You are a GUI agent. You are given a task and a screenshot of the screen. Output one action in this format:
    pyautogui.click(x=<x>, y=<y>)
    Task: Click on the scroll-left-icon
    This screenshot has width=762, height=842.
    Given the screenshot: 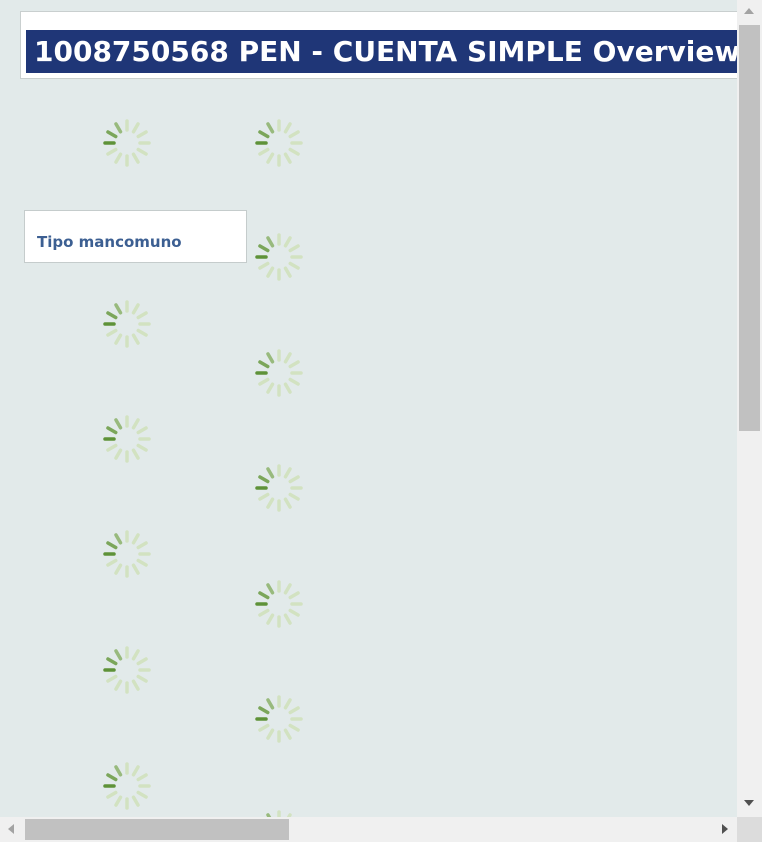 What is the action you would take?
    pyautogui.click(x=11, y=829)
    